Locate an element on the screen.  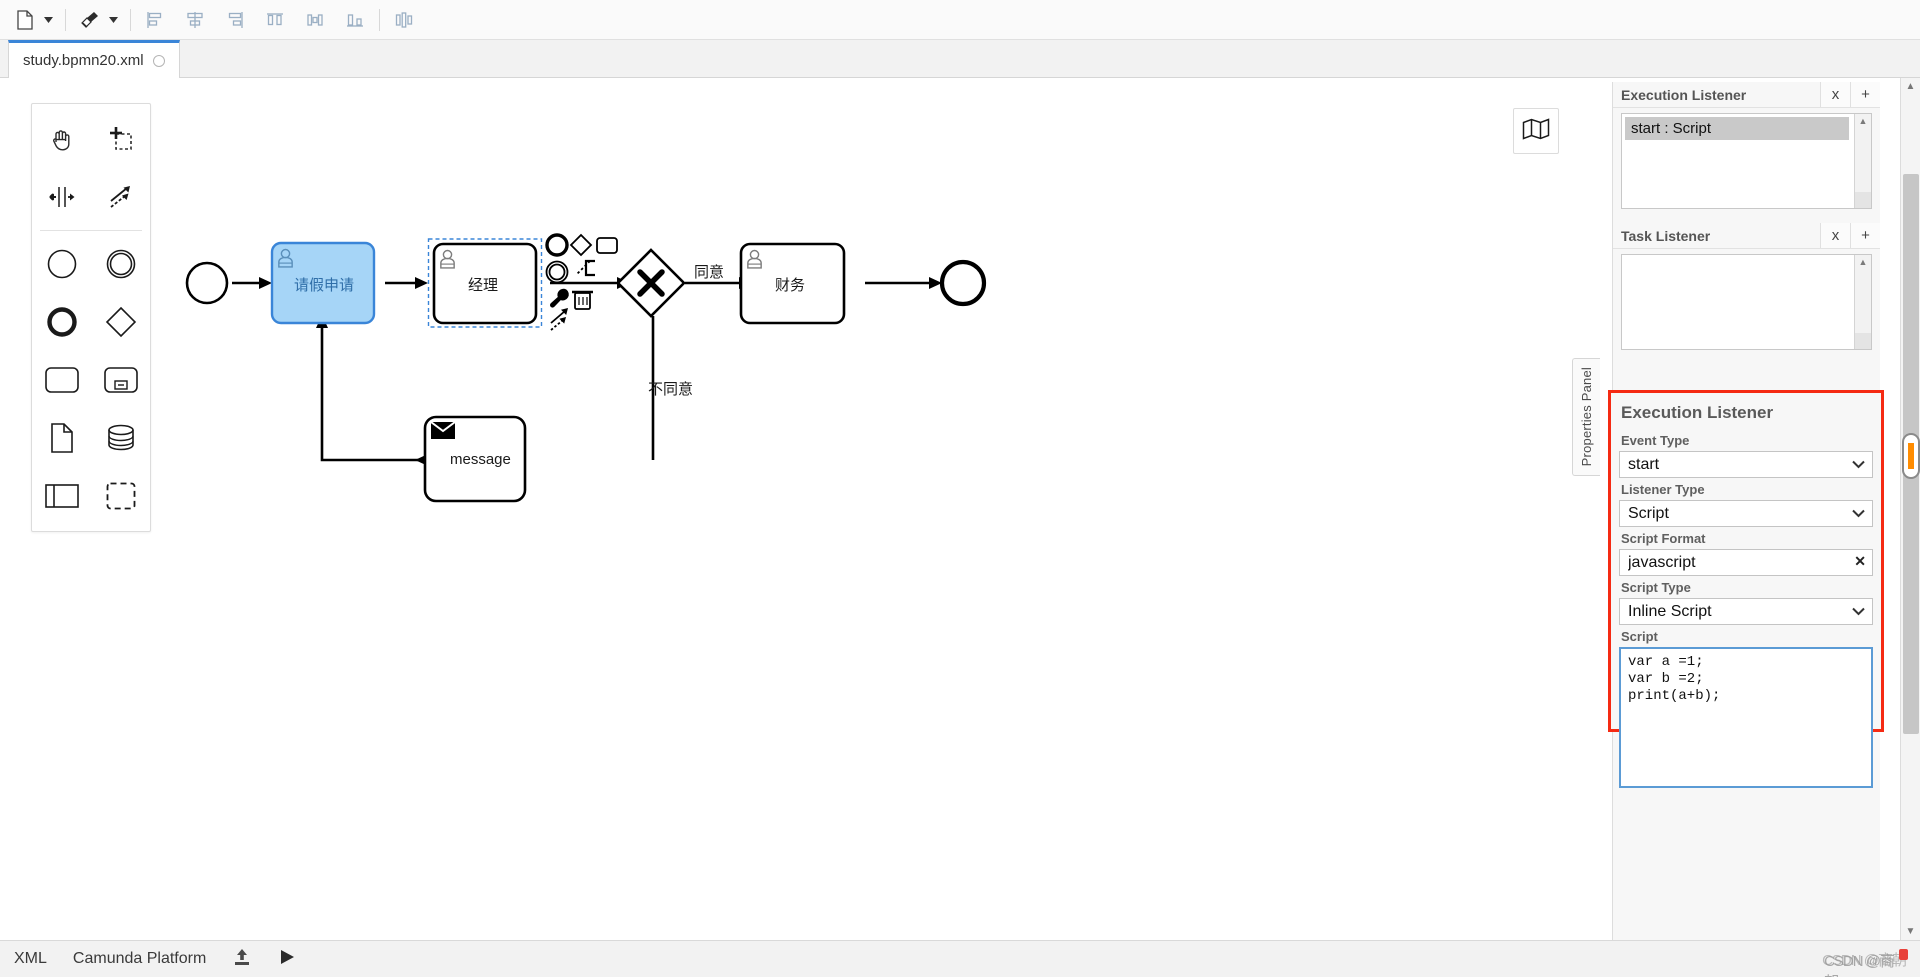
editor-tab-bar: study.bpmn20.xml is located at coordinates (960, 59).